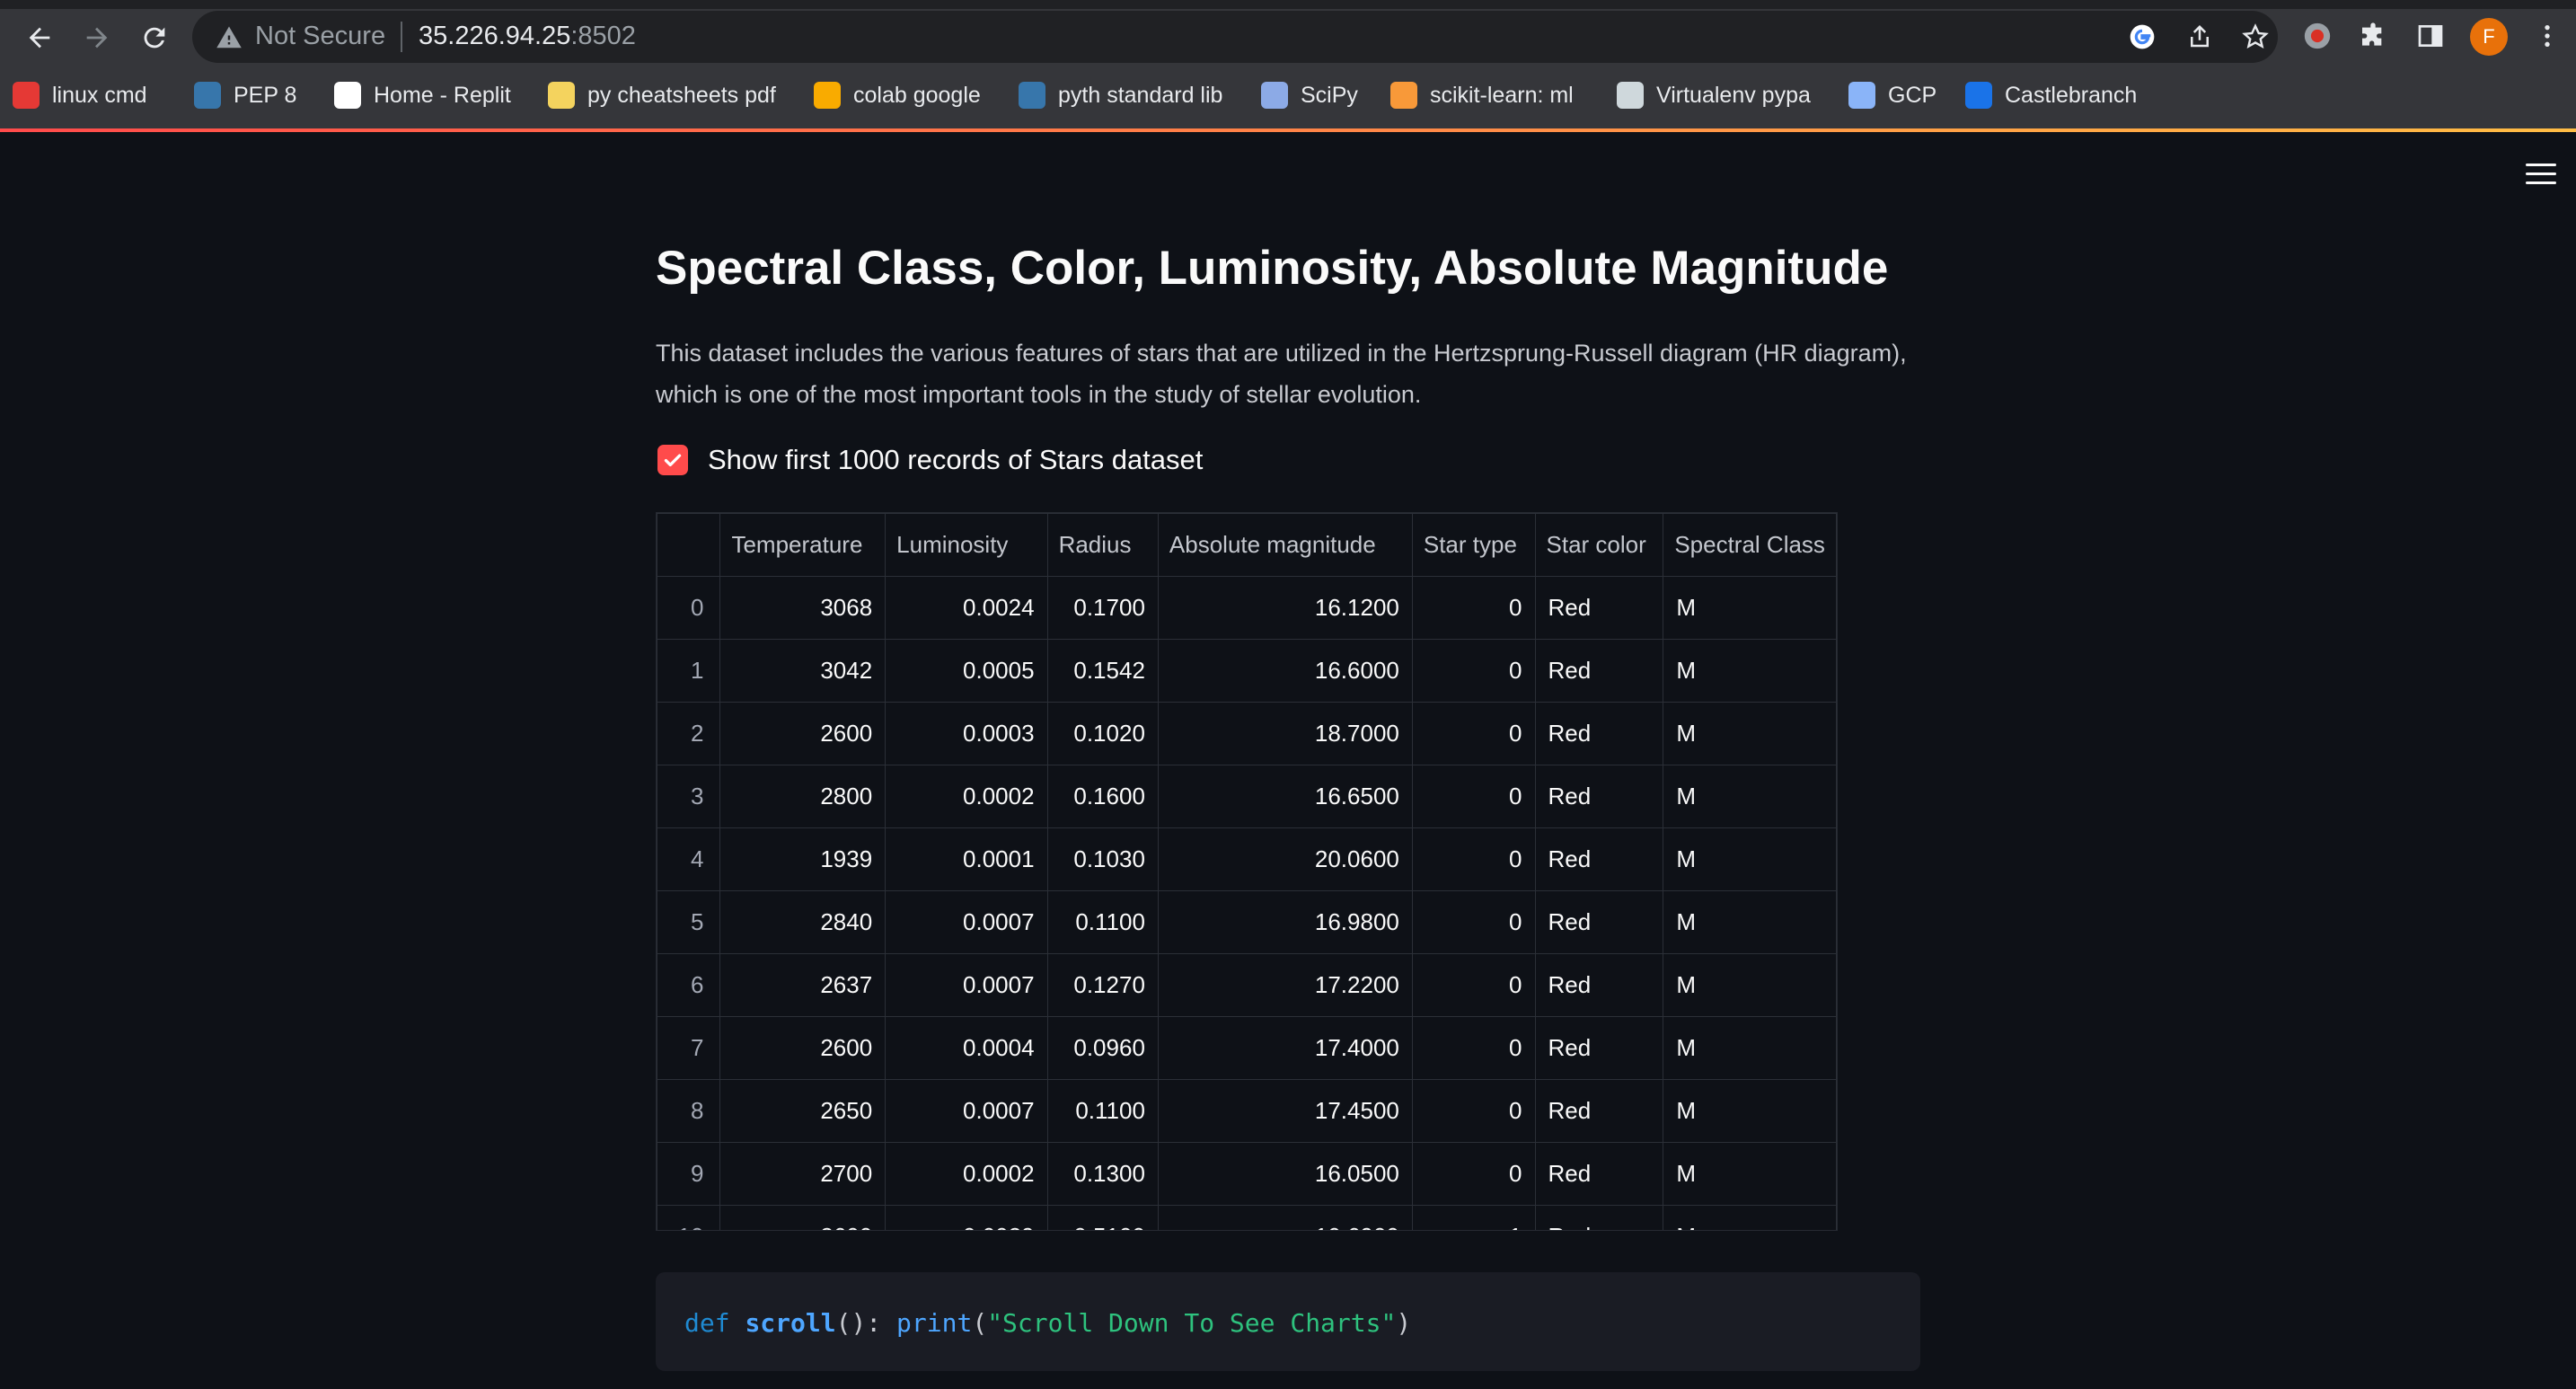  I want to click on address-bar: Not Secure 35.226.94.25:8502, so click(1235, 37).